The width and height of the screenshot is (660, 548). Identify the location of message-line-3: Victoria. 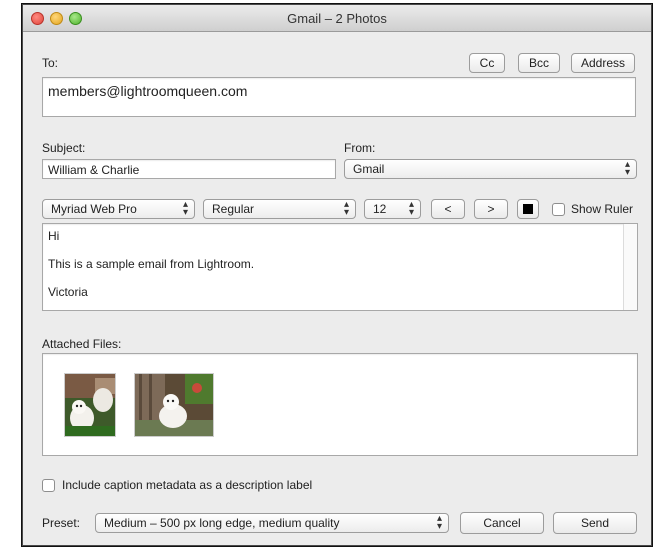
(68, 292).